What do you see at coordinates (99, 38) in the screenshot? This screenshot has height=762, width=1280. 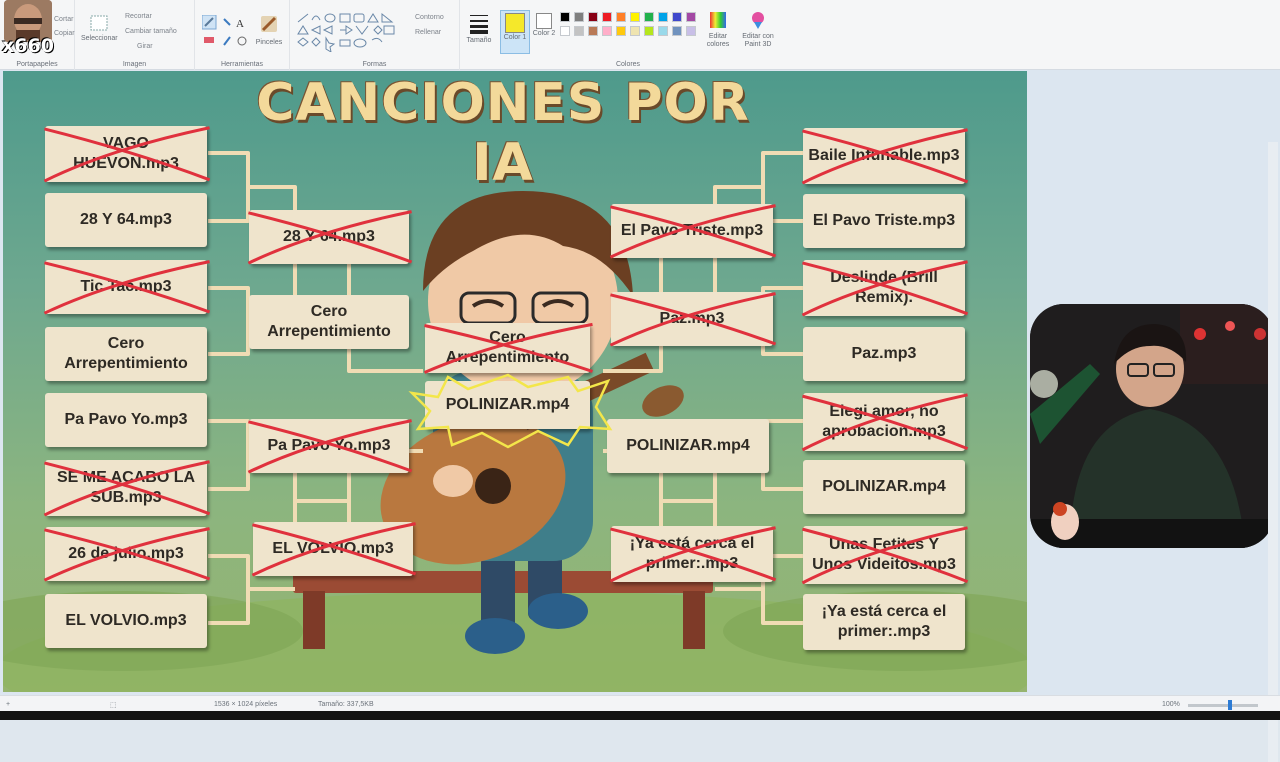 I see `select-label: Seleccionar` at bounding box center [99, 38].